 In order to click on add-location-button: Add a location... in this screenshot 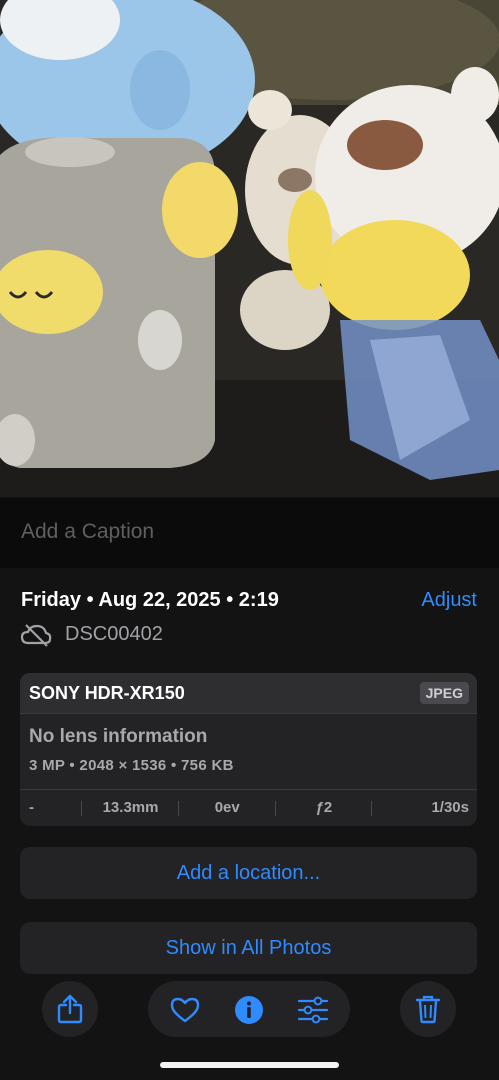, I will do `click(248, 873)`.